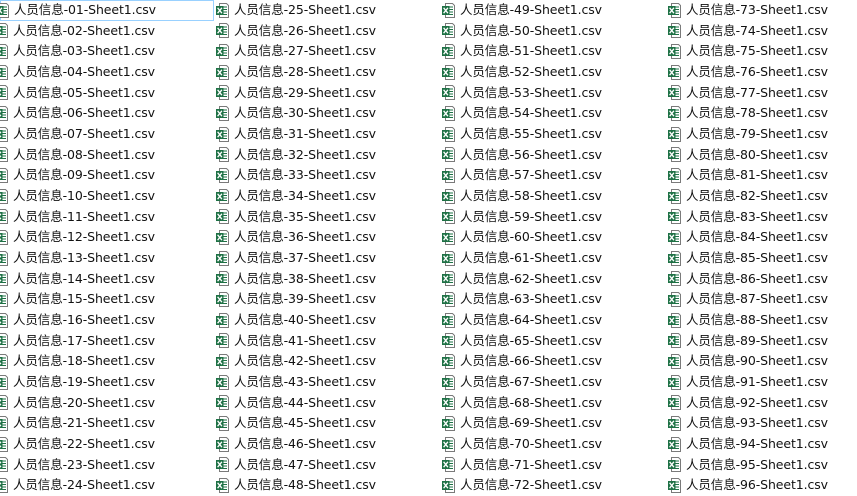 This screenshot has height=496, width=857. I want to click on file-item: 人员信息-74-Sheet1.csv, so click(761, 31).